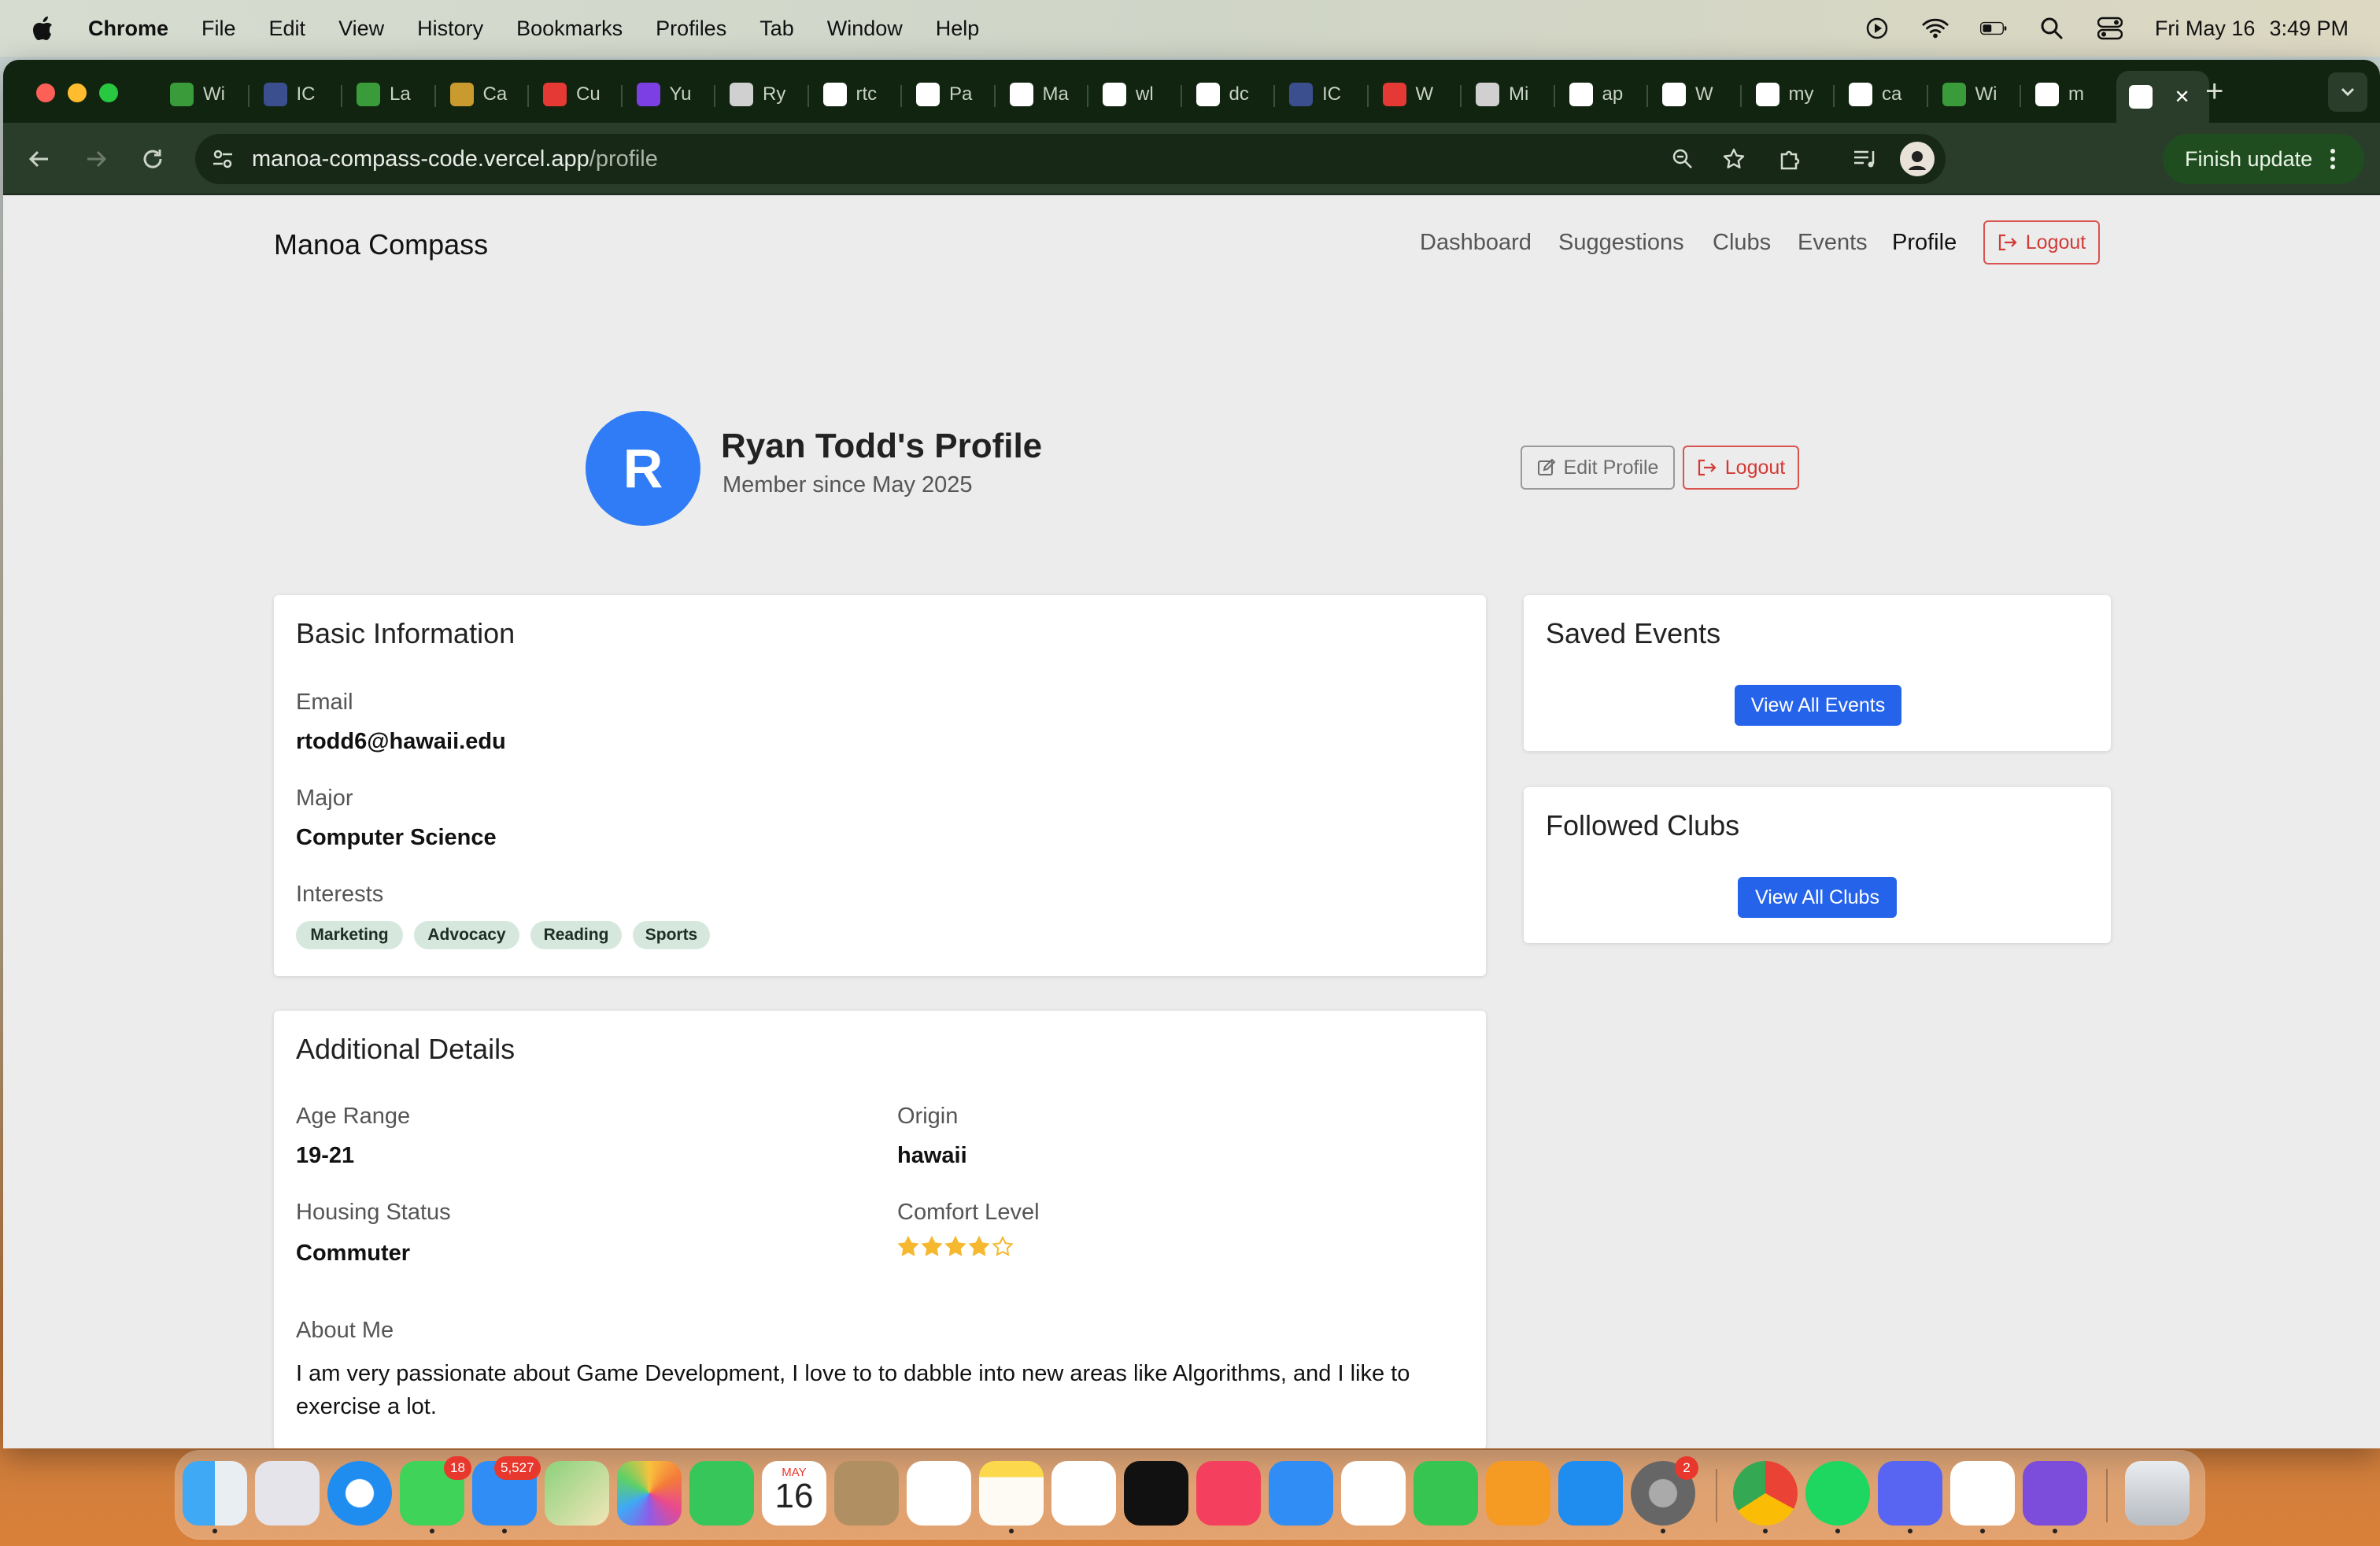 The width and height of the screenshot is (2380, 1546). Describe the element at coordinates (1518, 1493) in the screenshot. I see `pages-icon` at that location.